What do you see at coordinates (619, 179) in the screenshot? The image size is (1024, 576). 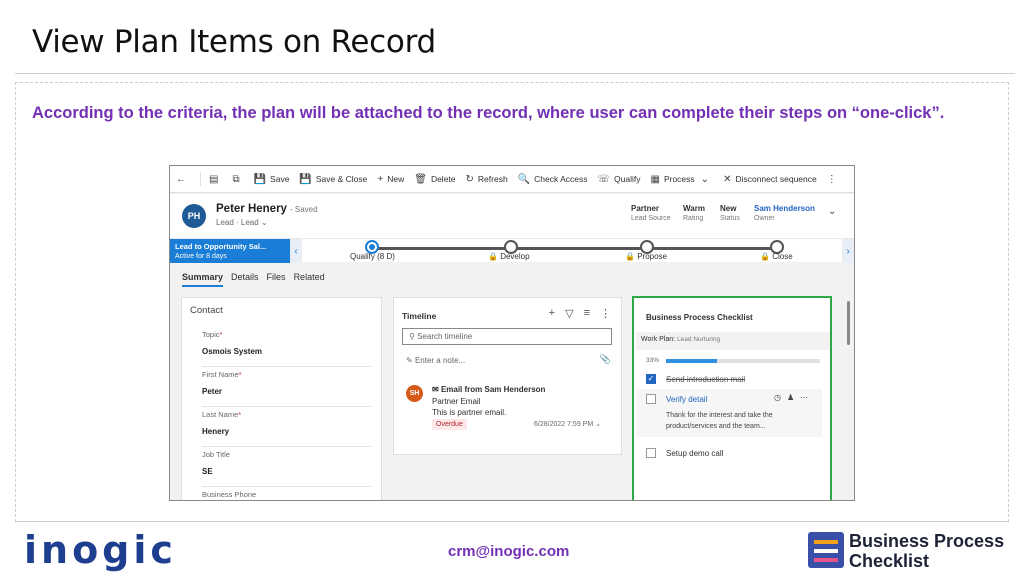 I see `qualify-button: ☏ Qualify` at bounding box center [619, 179].